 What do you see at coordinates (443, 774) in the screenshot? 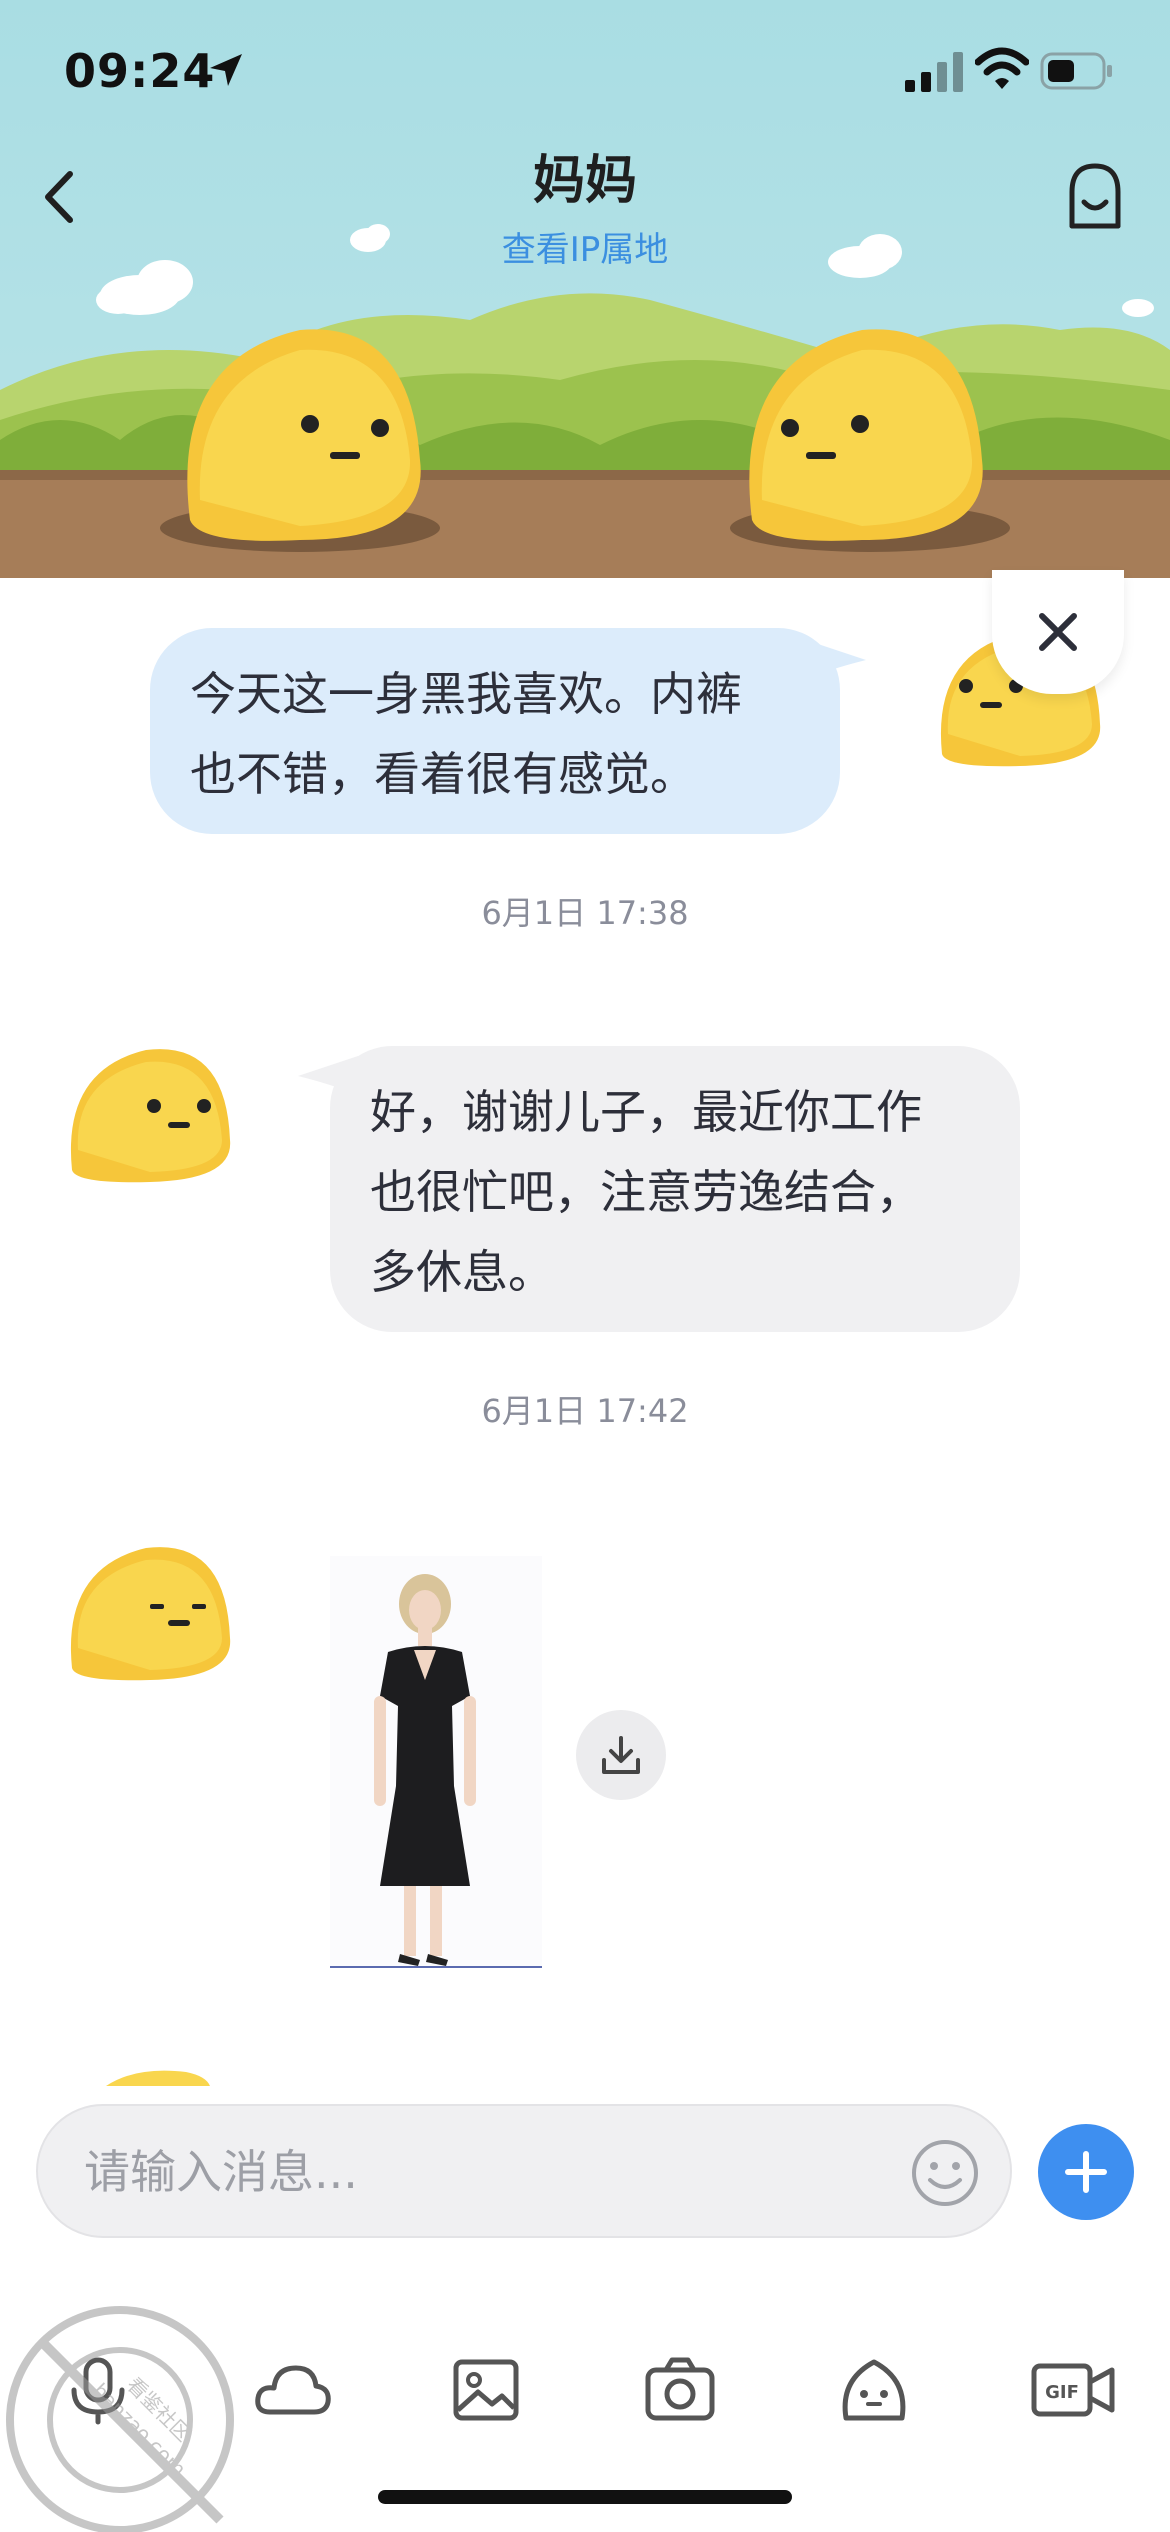
I see `message-line: 也不错，看着很有感觉。` at bounding box center [443, 774].